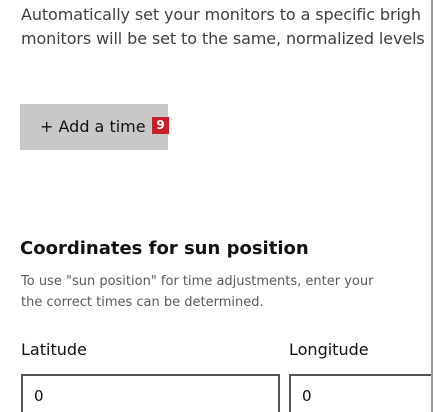  What do you see at coordinates (54, 349) in the screenshot?
I see `latitude-label: Latitude` at bounding box center [54, 349].